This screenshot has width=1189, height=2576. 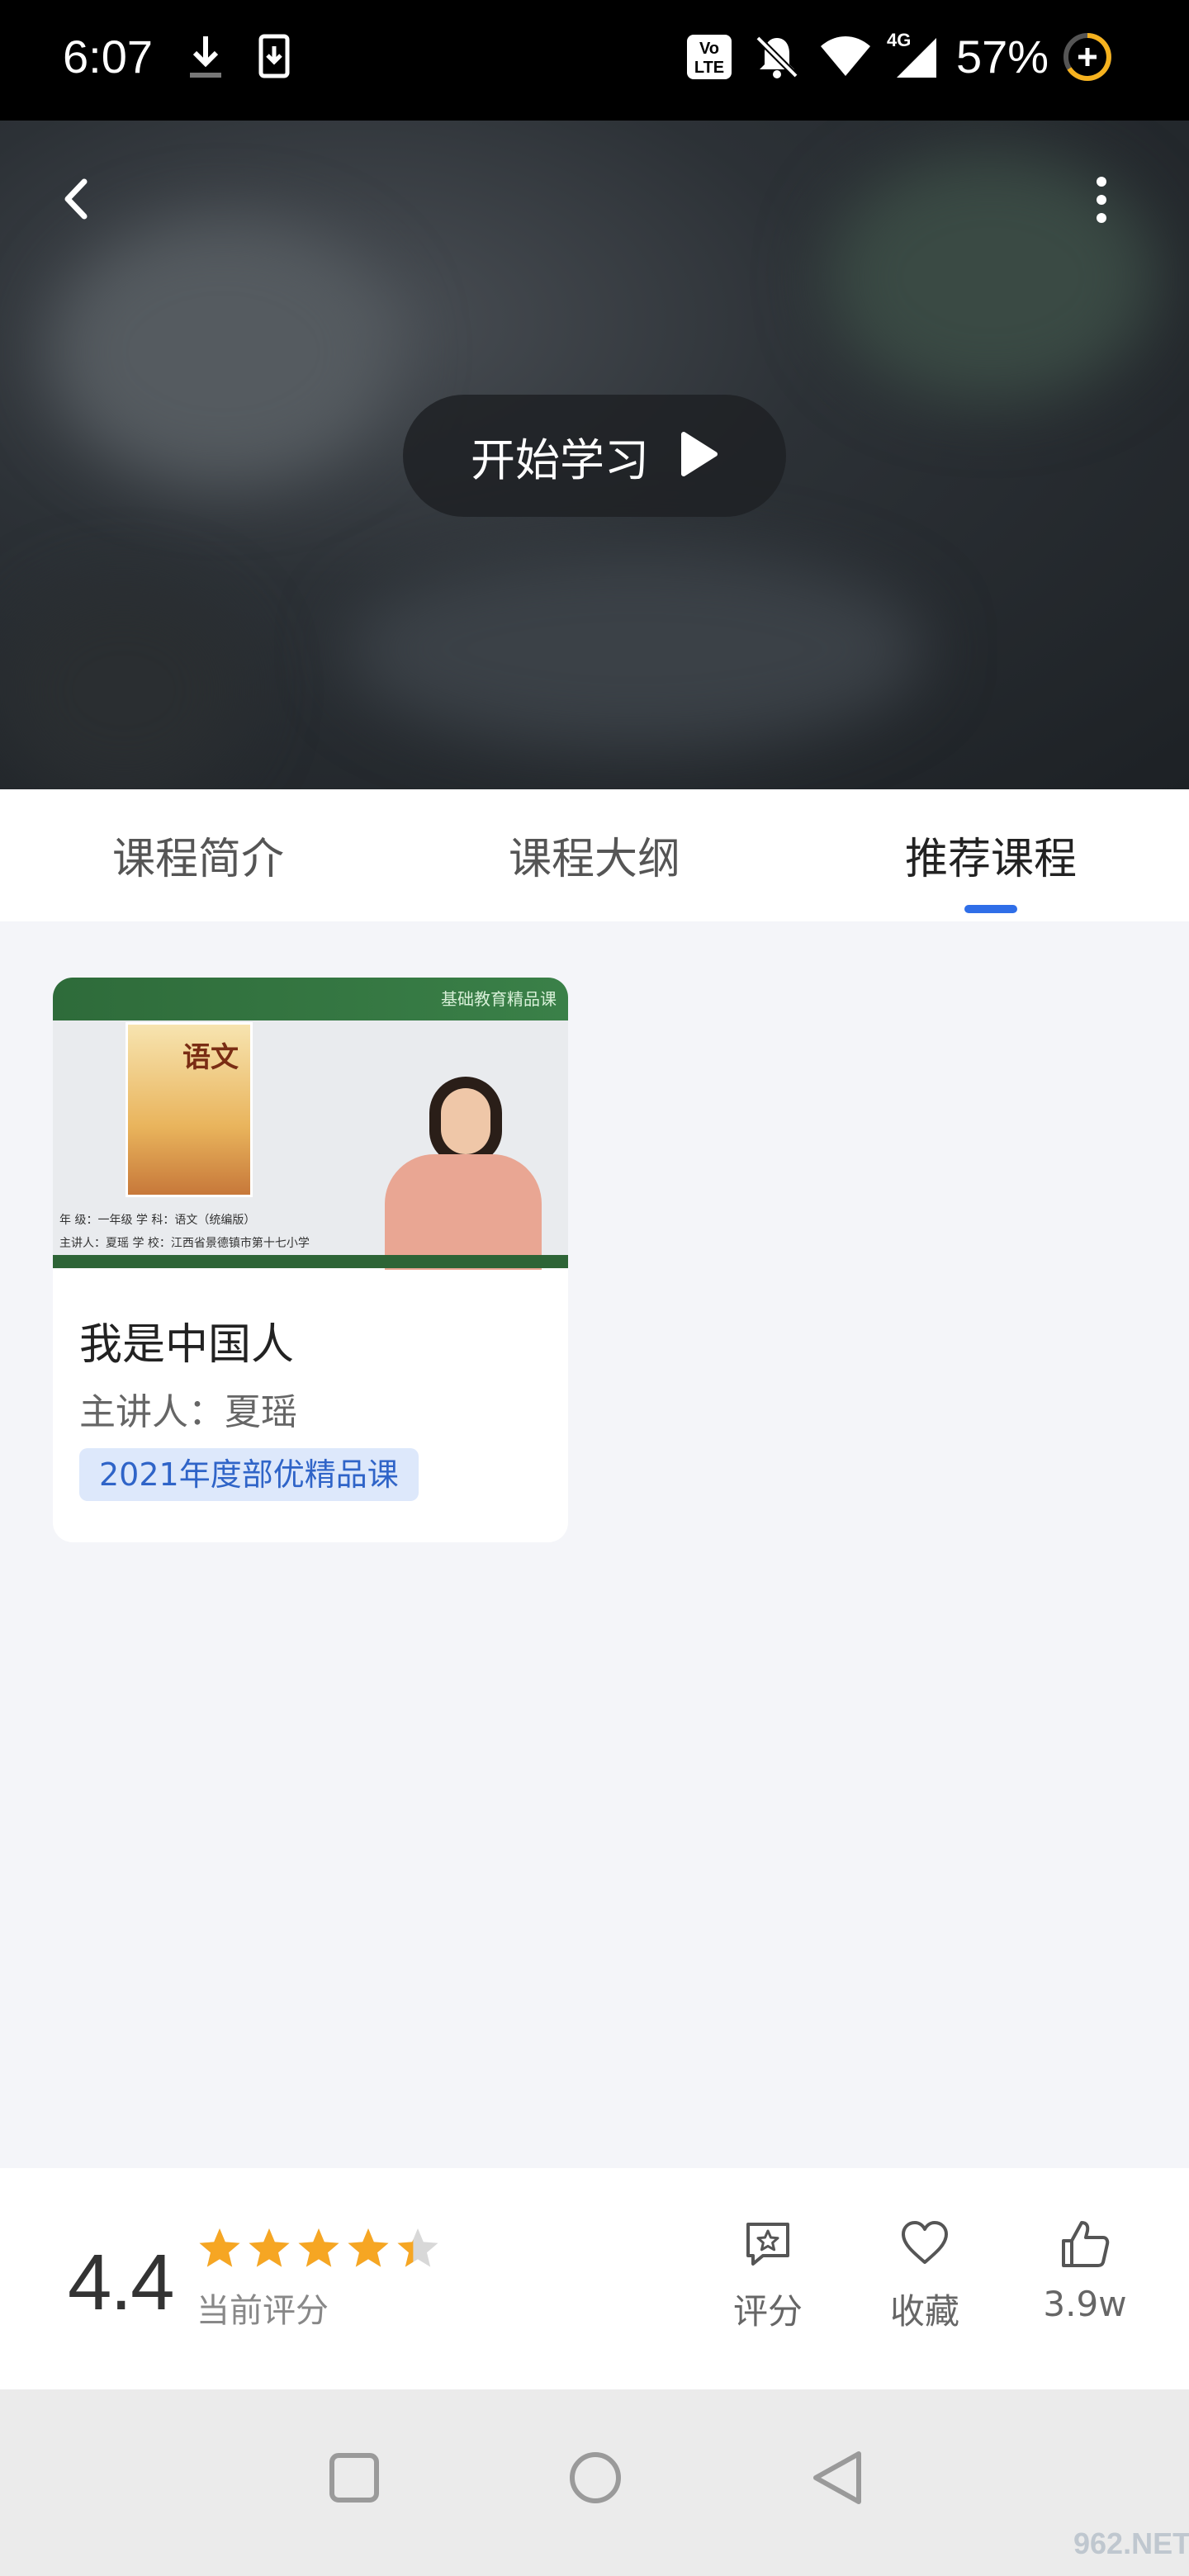 What do you see at coordinates (912, 56) in the screenshot?
I see `signal-4g-icon: 4G` at bounding box center [912, 56].